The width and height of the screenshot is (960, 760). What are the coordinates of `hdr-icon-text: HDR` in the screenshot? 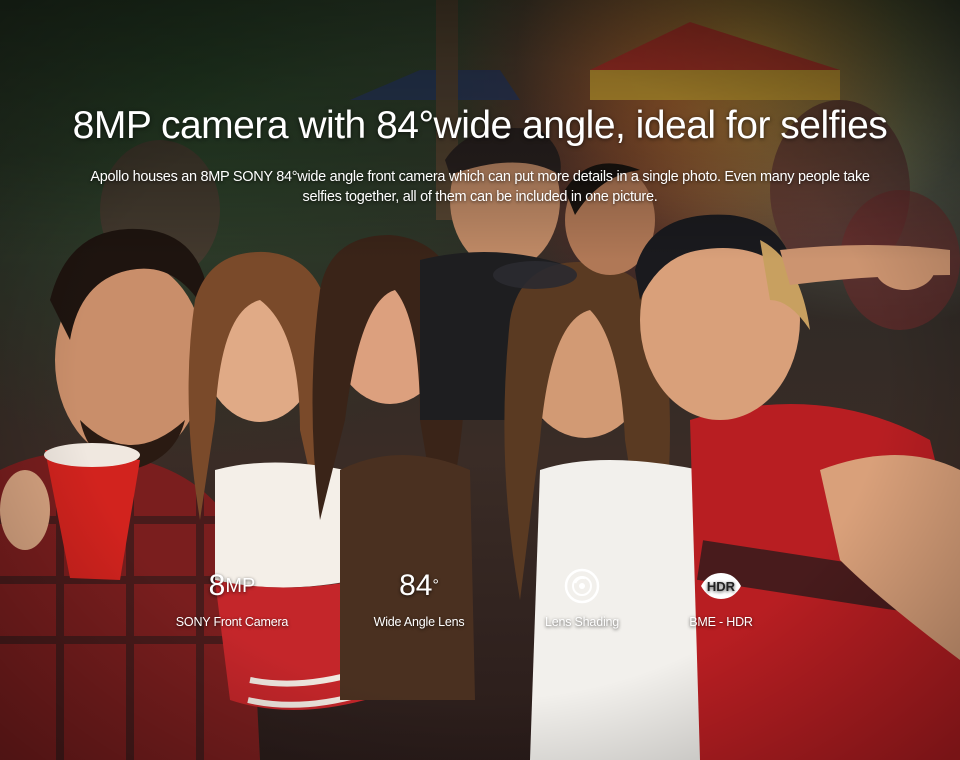 It's located at (721, 586).